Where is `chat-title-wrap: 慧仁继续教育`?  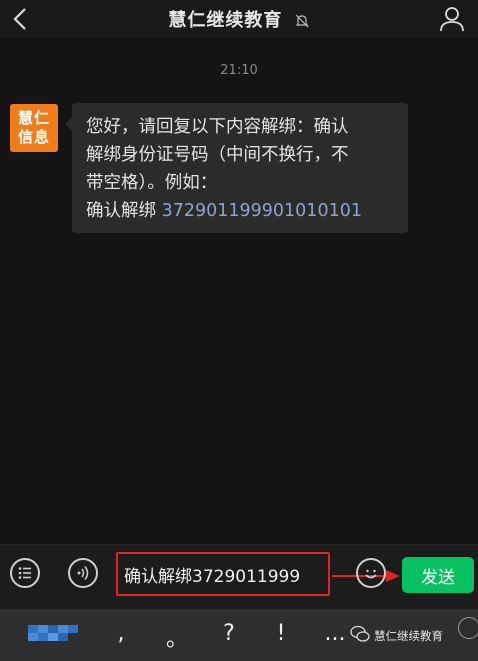 chat-title-wrap: 慧仁继续教育 is located at coordinates (239, 19).